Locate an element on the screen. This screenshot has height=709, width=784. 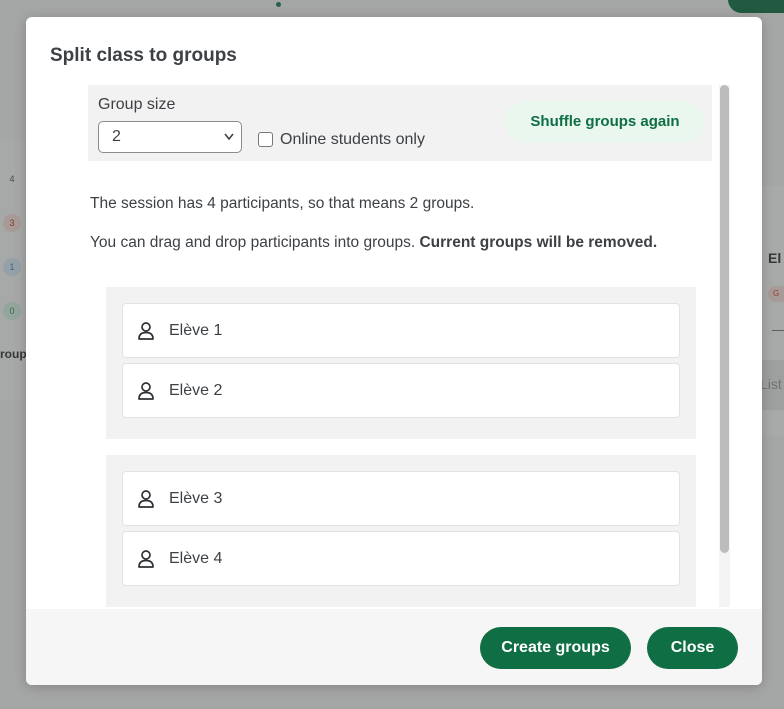
scrollbar-track is located at coordinates (724, 346).